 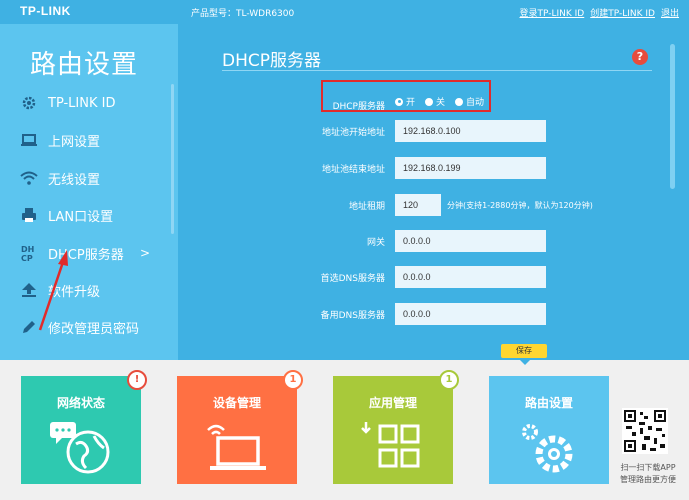 What do you see at coordinates (352, 316) in the screenshot?
I see `field-label: 备用DNS服务器` at bounding box center [352, 316].